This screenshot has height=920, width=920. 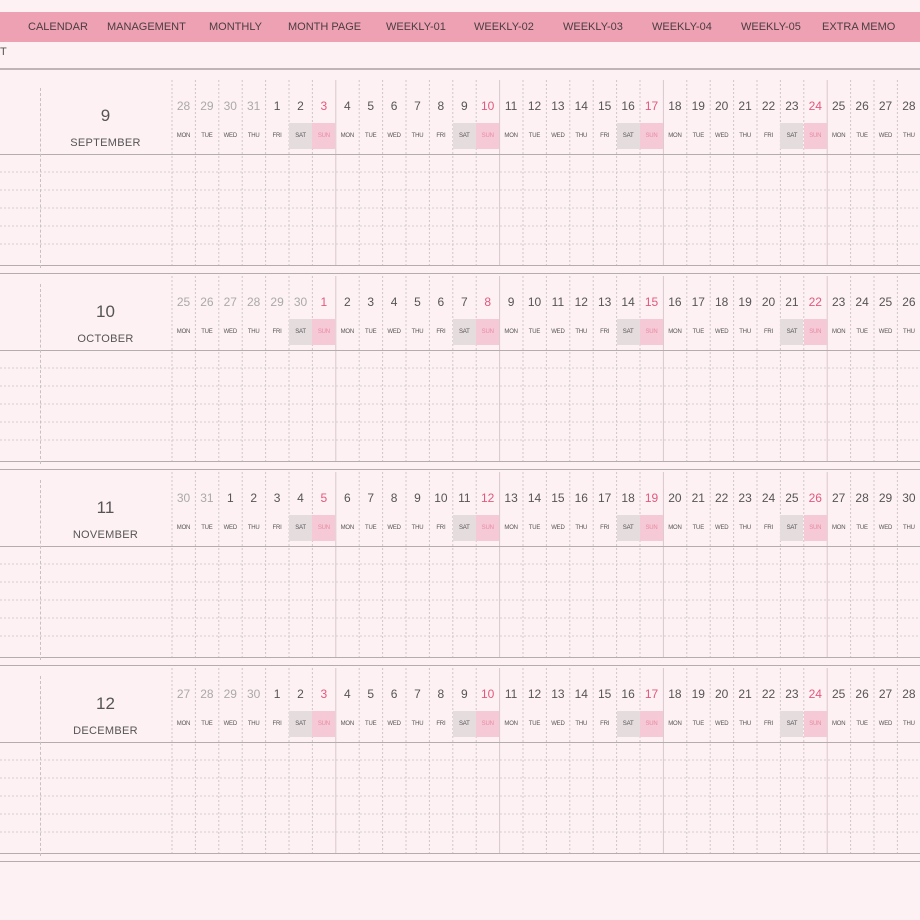 I want to click on tab-weekly-04: WEEKLY-04, so click(x=682, y=27).